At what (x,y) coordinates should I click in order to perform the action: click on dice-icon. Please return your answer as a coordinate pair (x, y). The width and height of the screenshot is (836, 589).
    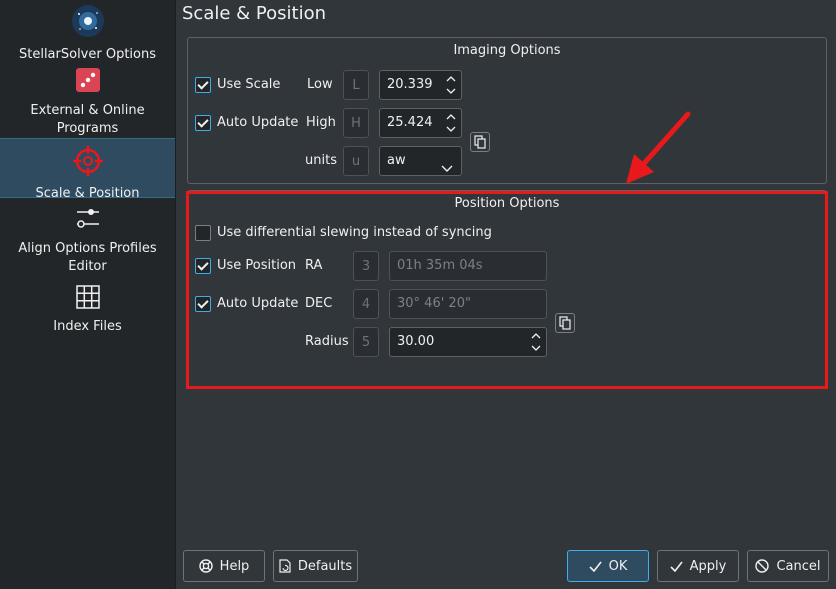
    Looking at the image, I should click on (87, 83).